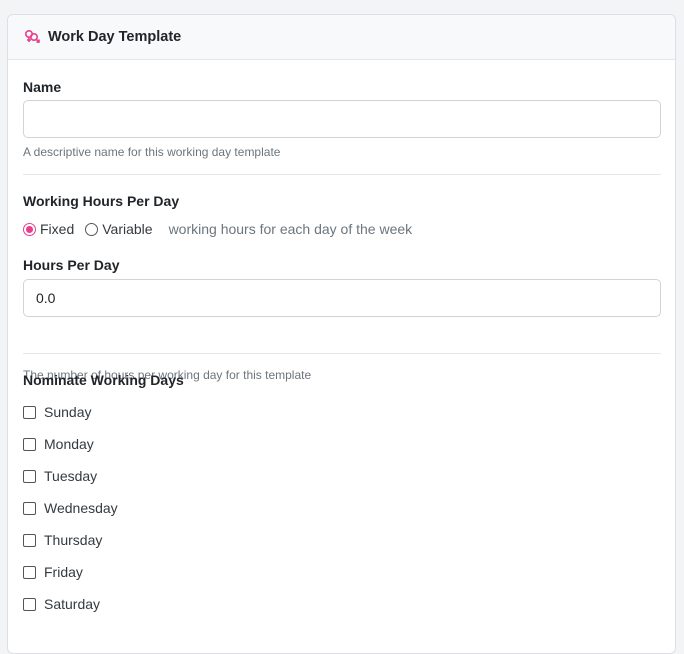 Image resolution: width=684 pixels, height=654 pixels. Describe the element at coordinates (290, 229) in the screenshot. I see `working-hours-hint: working hours for each day of the week` at that location.